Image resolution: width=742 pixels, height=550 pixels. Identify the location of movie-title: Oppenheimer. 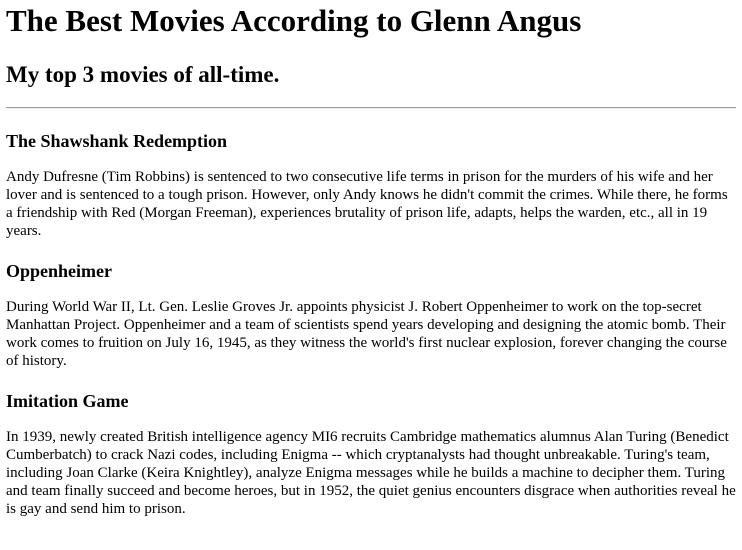
(59, 271).